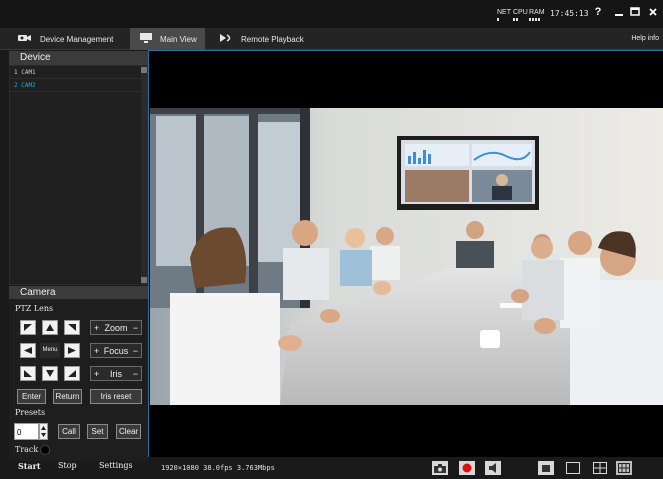 The height and width of the screenshot is (479, 663). I want to click on focus-far-button: −, so click(135, 351).